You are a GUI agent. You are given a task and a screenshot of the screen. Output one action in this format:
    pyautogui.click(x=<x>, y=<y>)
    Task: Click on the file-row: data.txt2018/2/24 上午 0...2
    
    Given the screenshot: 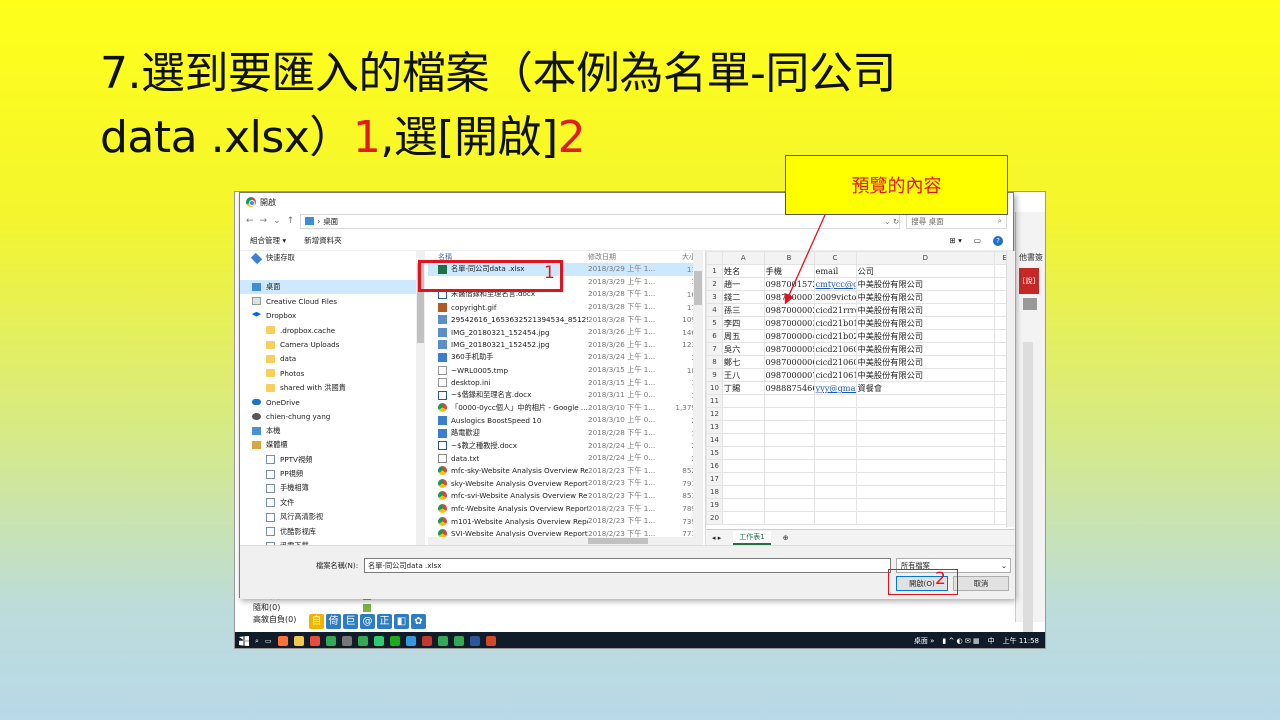 What is the action you would take?
    pyautogui.click(x=565, y=458)
    